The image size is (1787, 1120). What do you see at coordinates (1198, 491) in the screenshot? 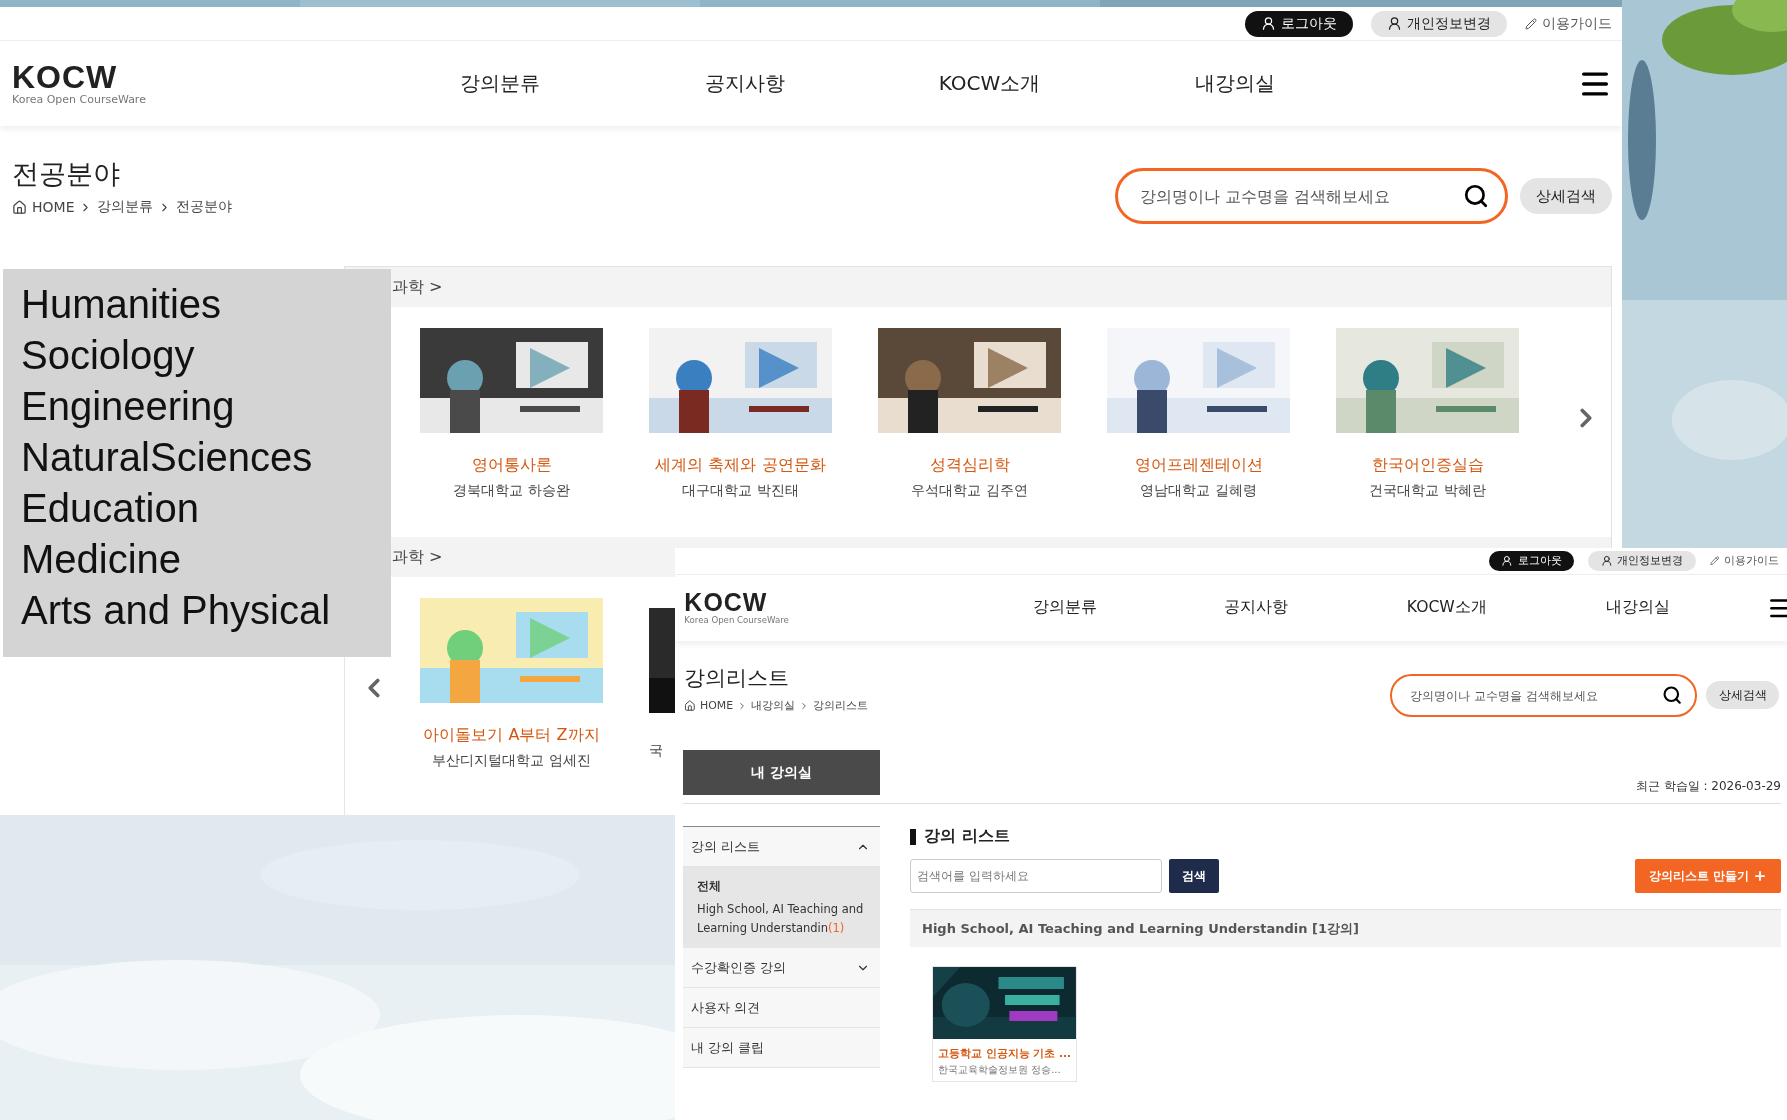
I see `course-instructor: 영남대학교 길혜령` at bounding box center [1198, 491].